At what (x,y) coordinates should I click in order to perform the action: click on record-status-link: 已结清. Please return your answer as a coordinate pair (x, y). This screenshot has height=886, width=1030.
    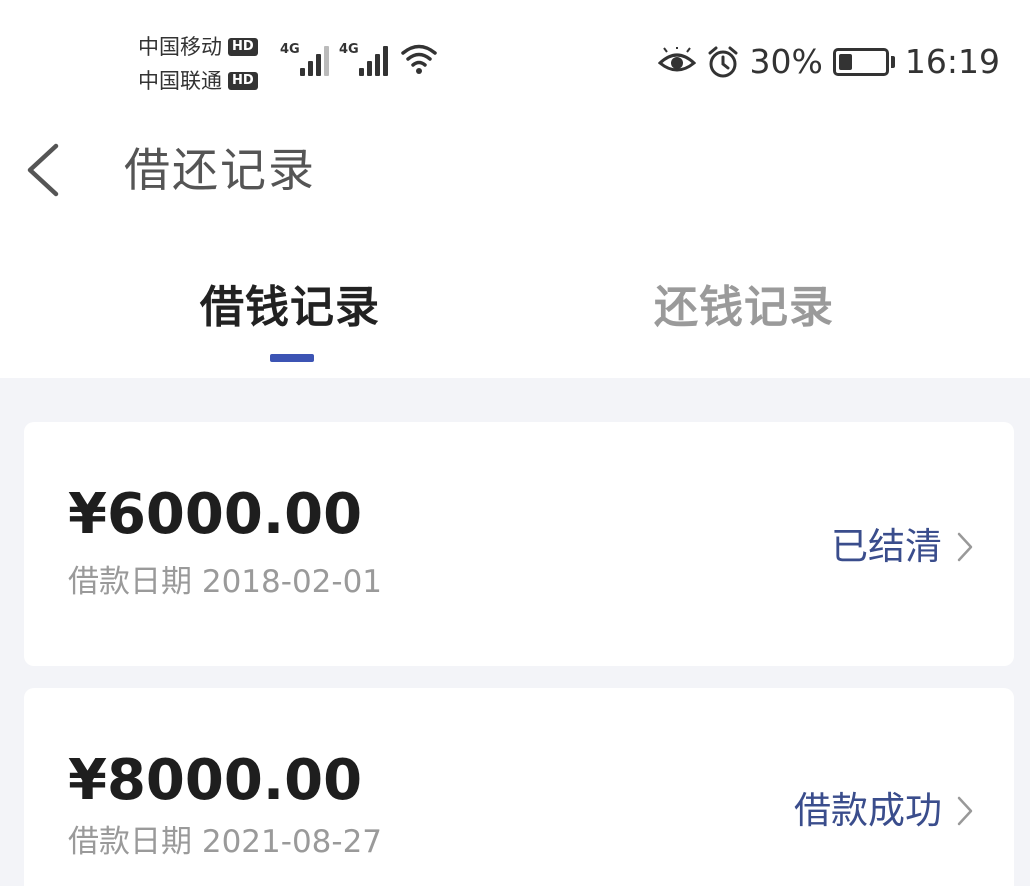
    Looking at the image, I should click on (902, 547).